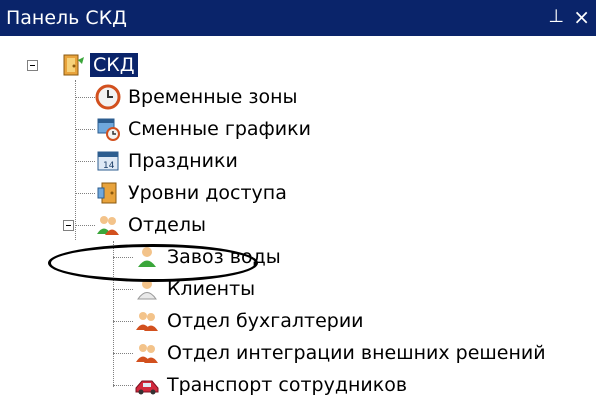  What do you see at coordinates (211, 289) in the screenshot?
I see `tree-node-label: Клиенты` at bounding box center [211, 289].